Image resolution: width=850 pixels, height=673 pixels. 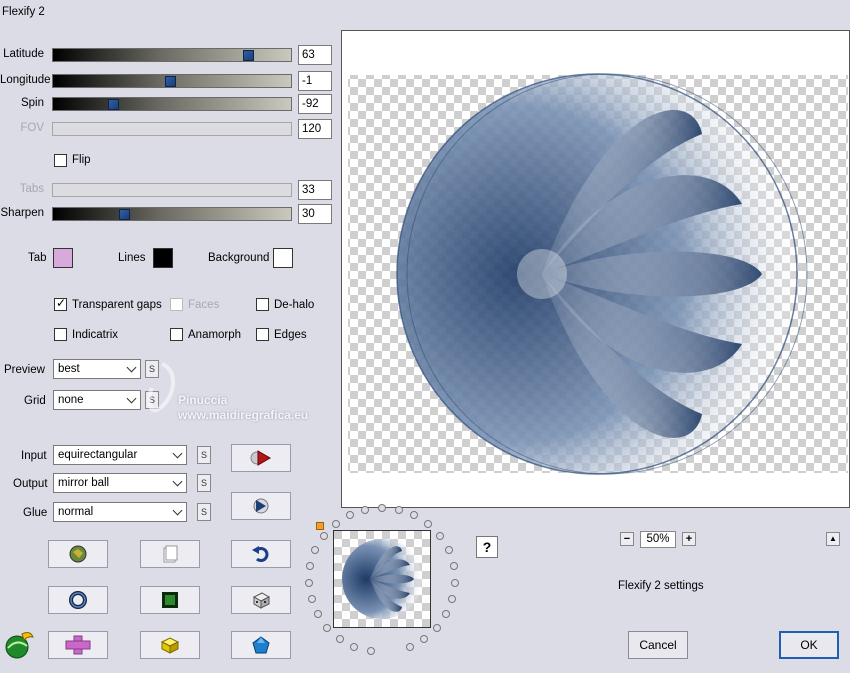 What do you see at coordinates (689, 539) in the screenshot?
I see `zoom-in-button: +` at bounding box center [689, 539].